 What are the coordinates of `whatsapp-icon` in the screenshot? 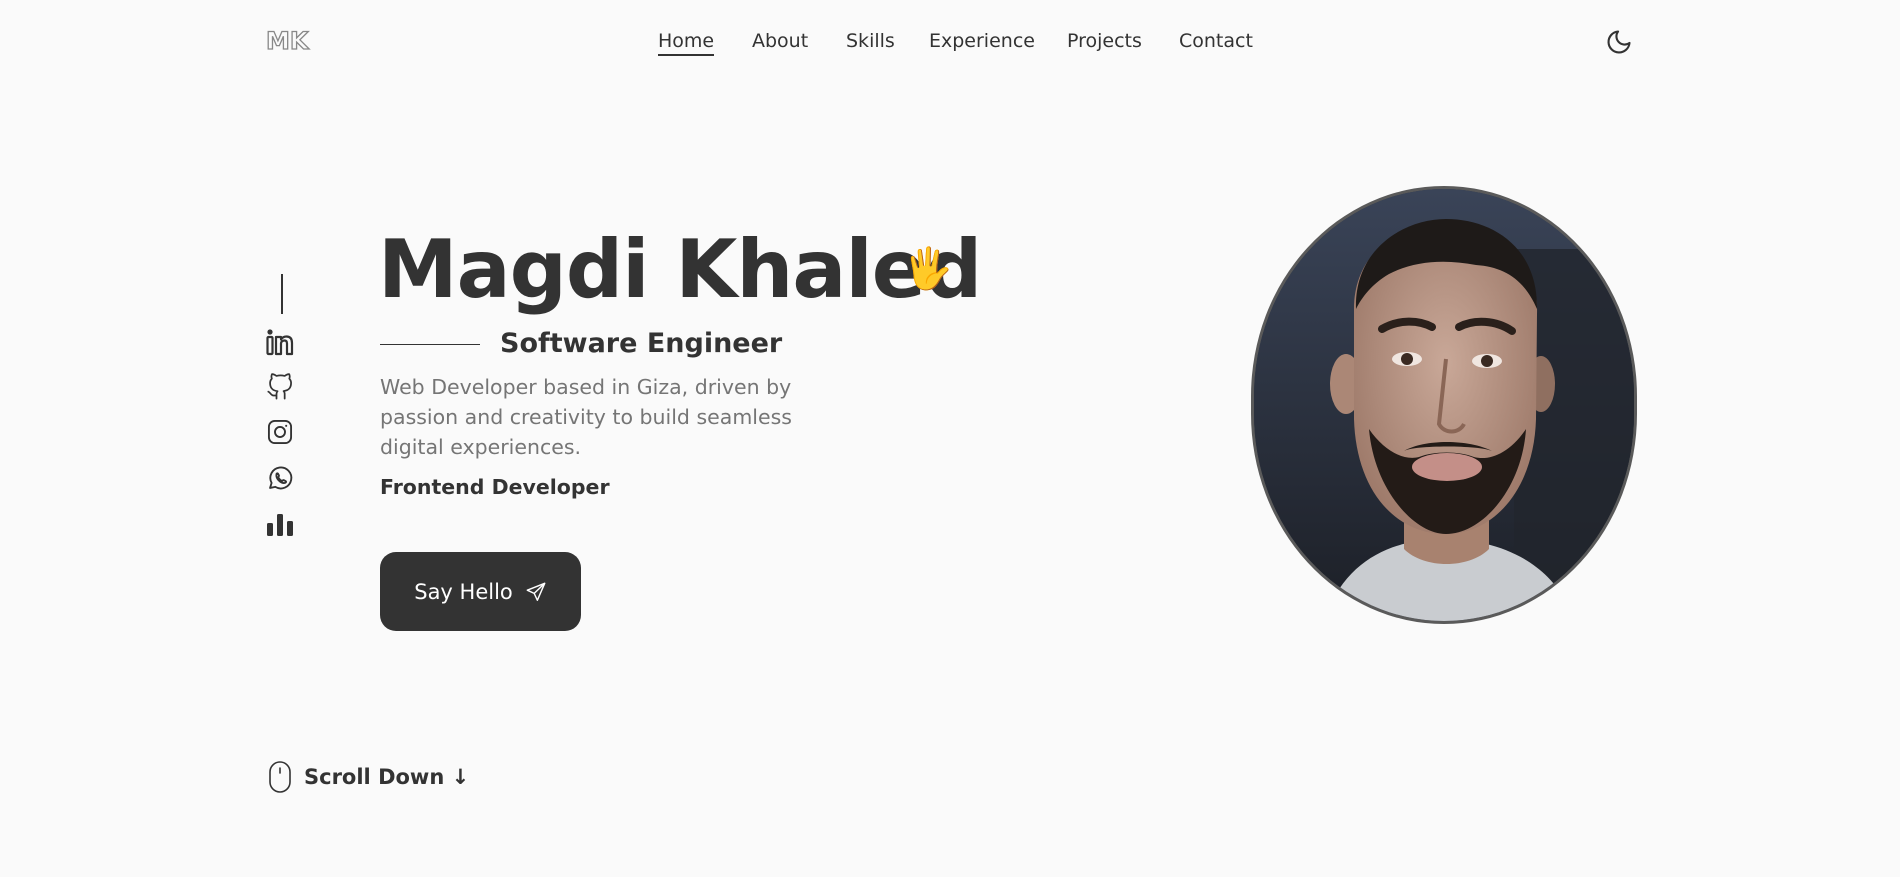 It's located at (281, 478).